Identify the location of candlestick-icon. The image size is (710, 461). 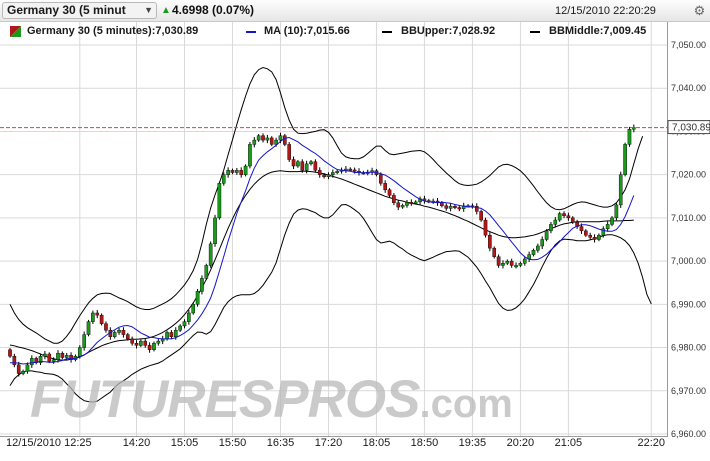
(15, 31).